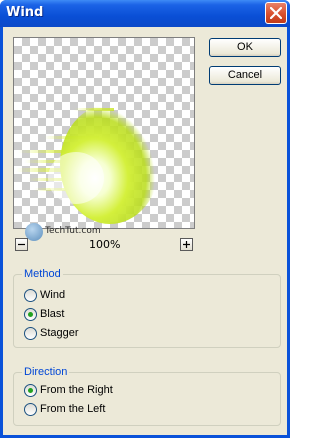 The height and width of the screenshot is (438, 320). Describe the element at coordinates (186, 244) in the screenshot. I see `zoom-in-button` at that location.